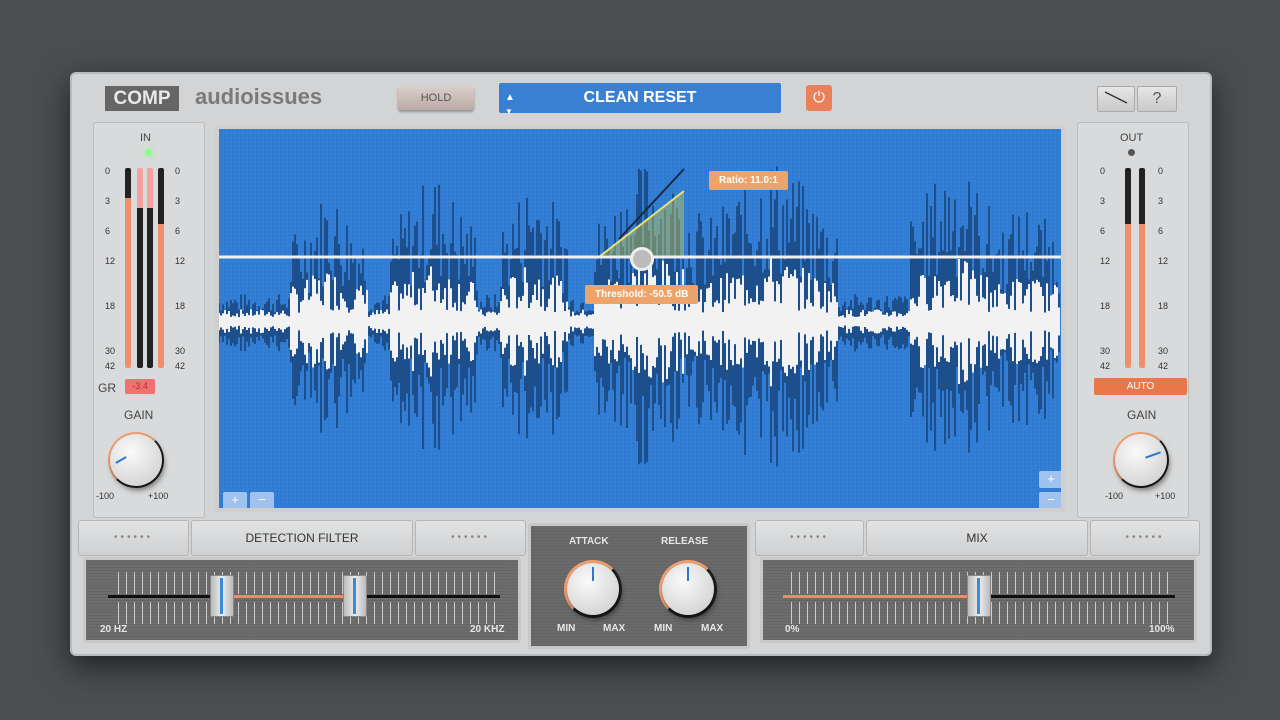  Describe the element at coordinates (1131, 152) in the screenshot. I see `output-led` at that location.